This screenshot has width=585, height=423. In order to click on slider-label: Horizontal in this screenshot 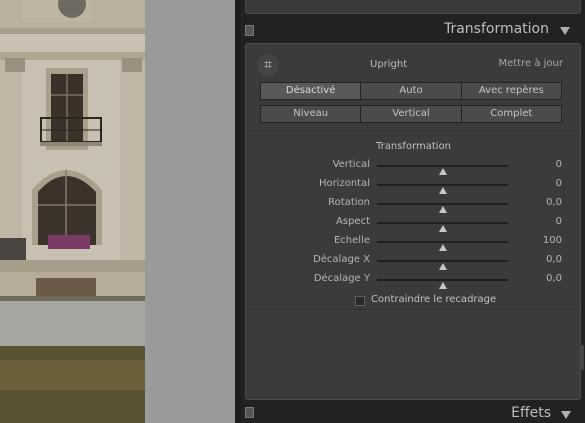, I will do `click(344, 183)`.